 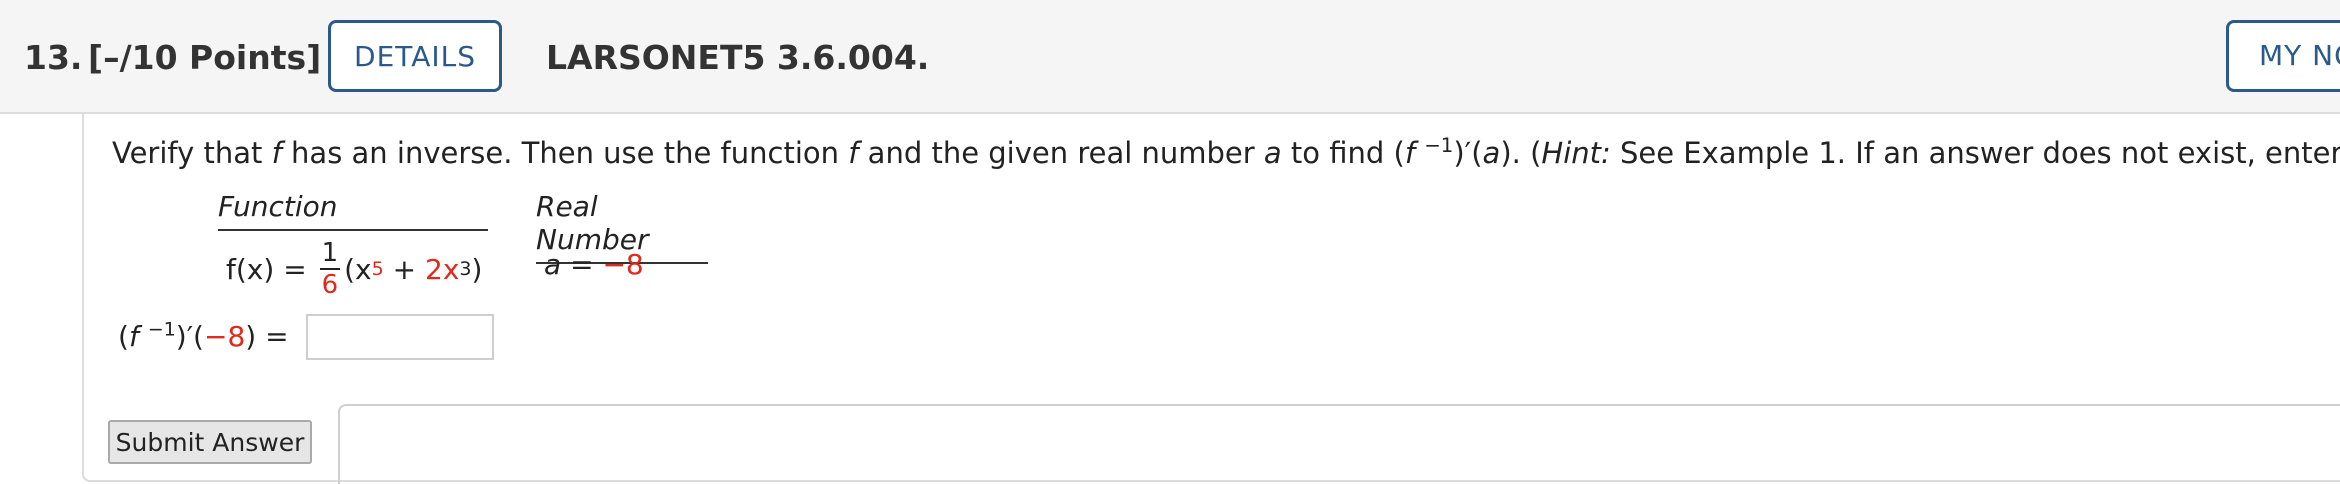 I want to click on question-source: LARSONET5 3.6.004., so click(x=738, y=57).